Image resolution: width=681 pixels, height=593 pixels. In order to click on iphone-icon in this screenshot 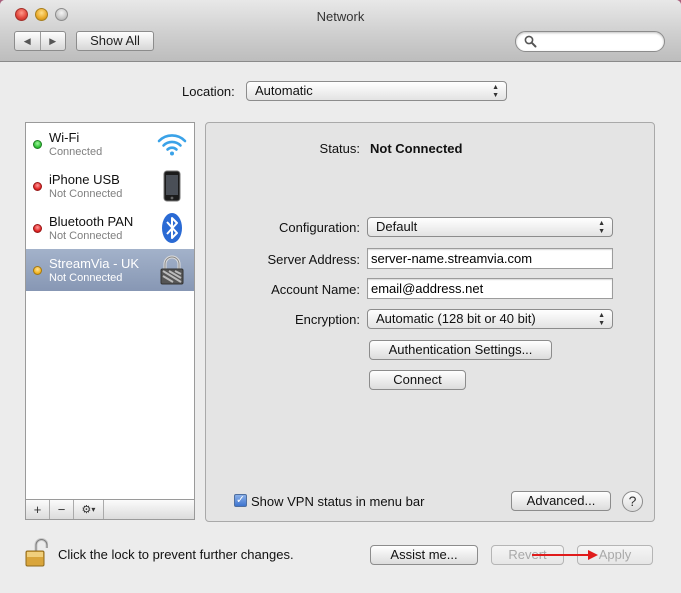, I will do `click(172, 186)`.